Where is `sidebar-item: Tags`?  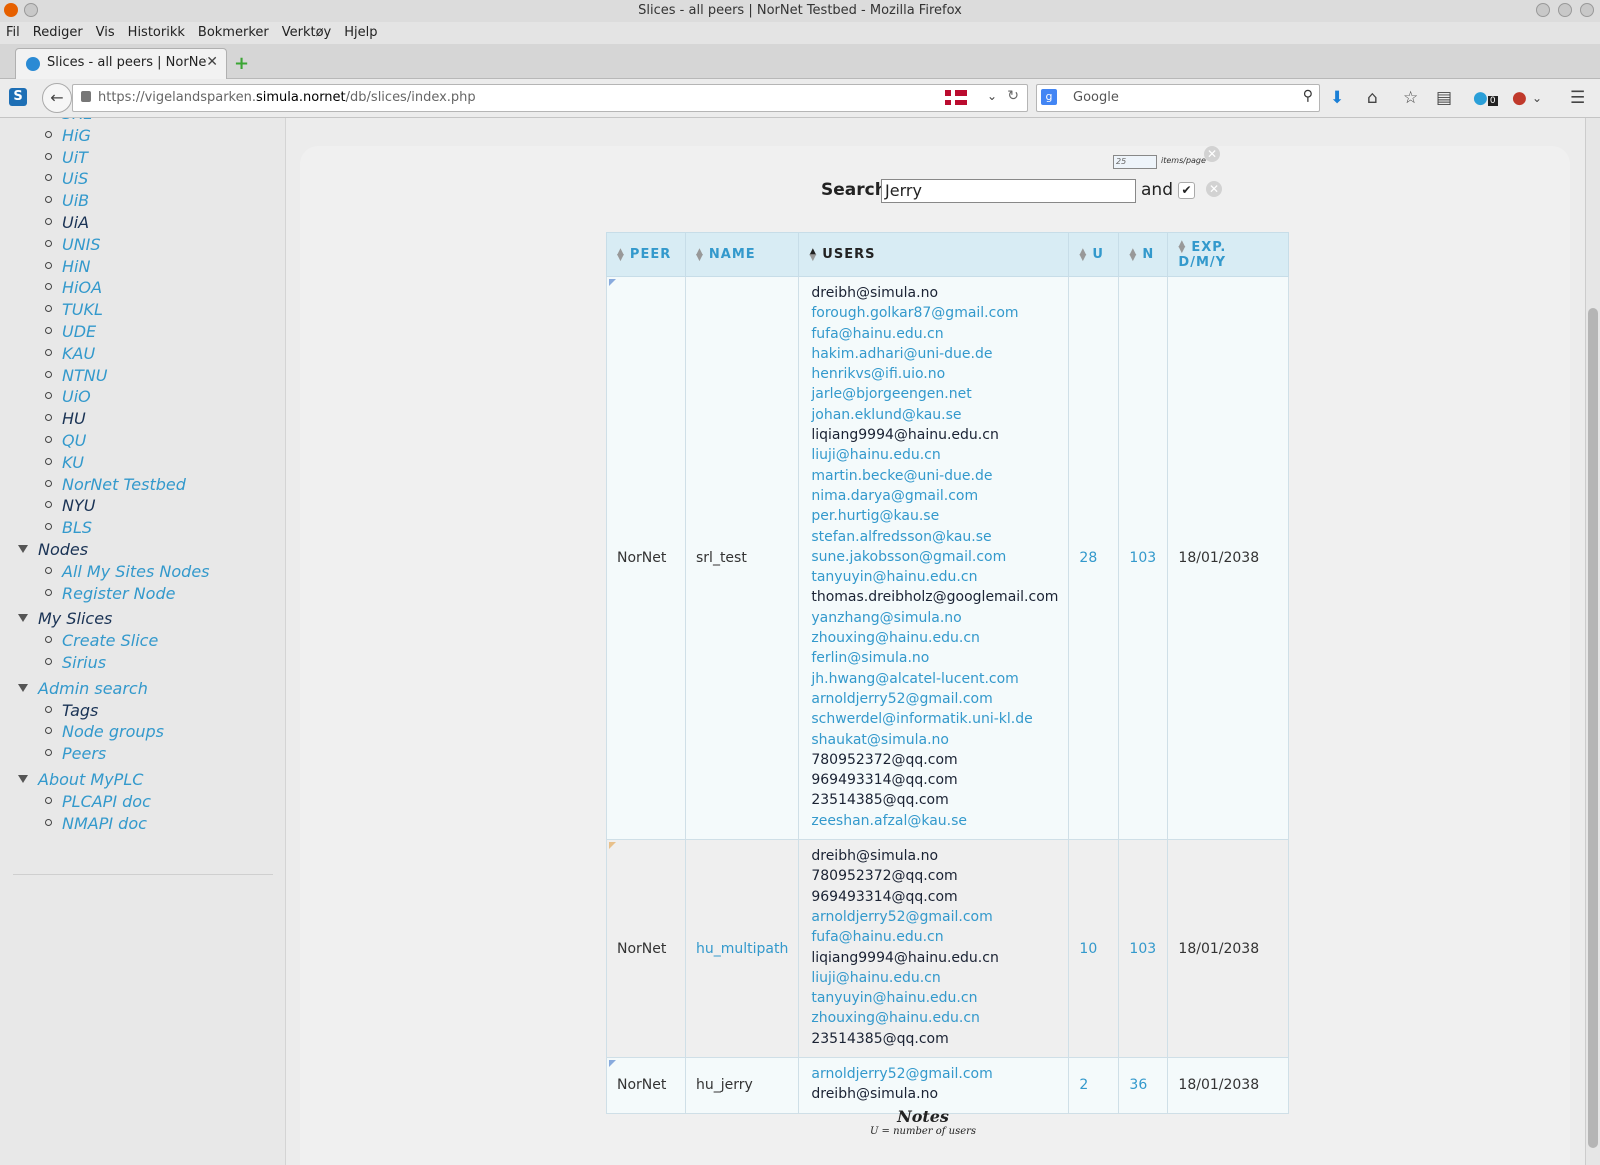
sidebar-item: Tags is located at coordinates (71, 710).